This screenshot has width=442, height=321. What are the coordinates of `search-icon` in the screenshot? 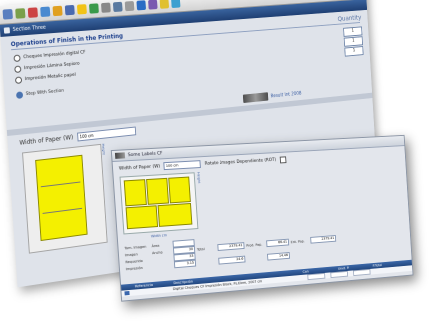 It's located at (69, 10).